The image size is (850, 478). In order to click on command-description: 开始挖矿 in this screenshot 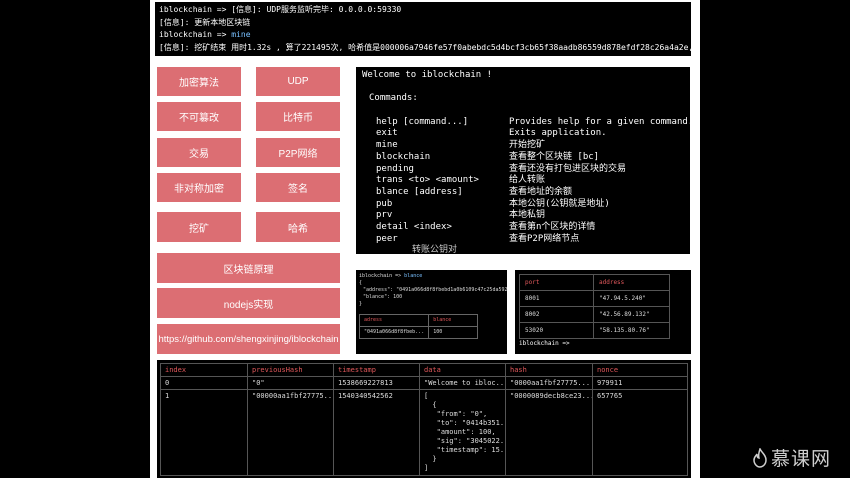, I will do `click(527, 145)`.